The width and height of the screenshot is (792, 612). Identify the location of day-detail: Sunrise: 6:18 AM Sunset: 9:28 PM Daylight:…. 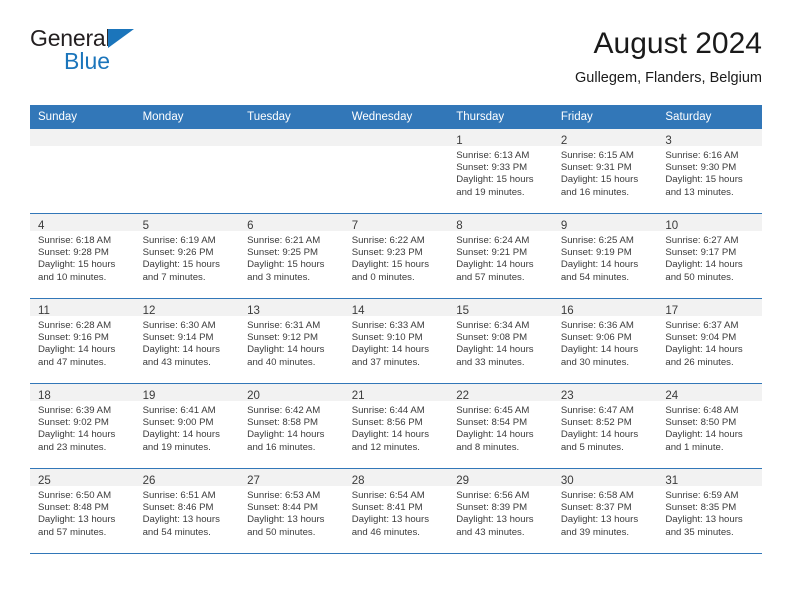
(82, 257).